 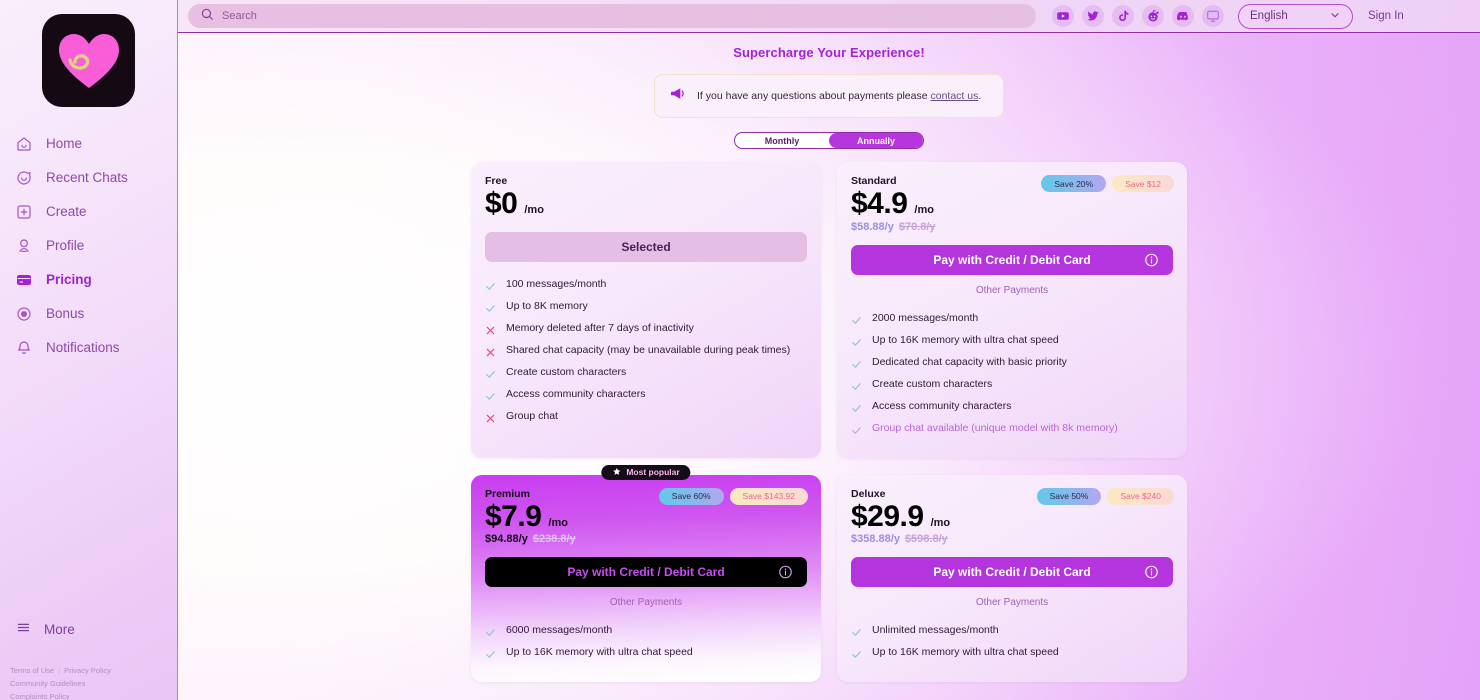 I want to click on plan-yearly-old-price: $598.8/y, so click(x=926, y=539).